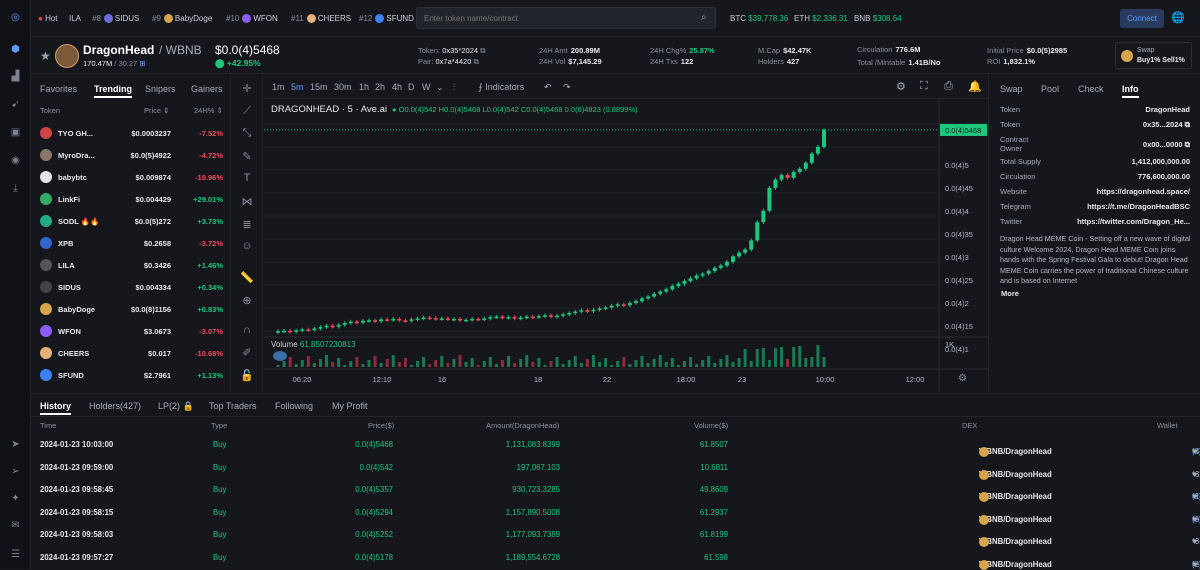  What do you see at coordinates (252, 19) in the screenshot?
I see `ticker-wfon: #10 WFON` at bounding box center [252, 19].